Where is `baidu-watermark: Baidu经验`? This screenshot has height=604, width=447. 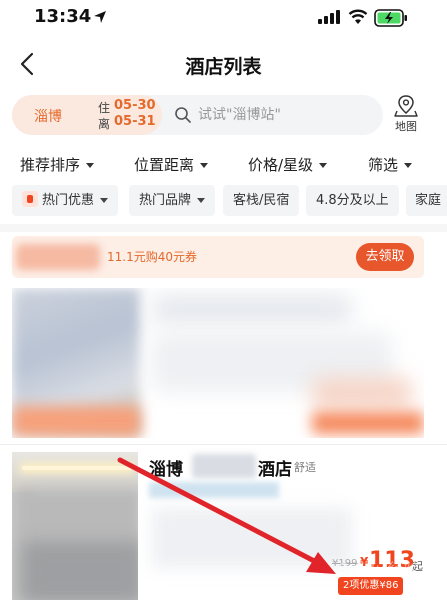 baidu-watermark: Baidu经验 is located at coordinates (378, 569).